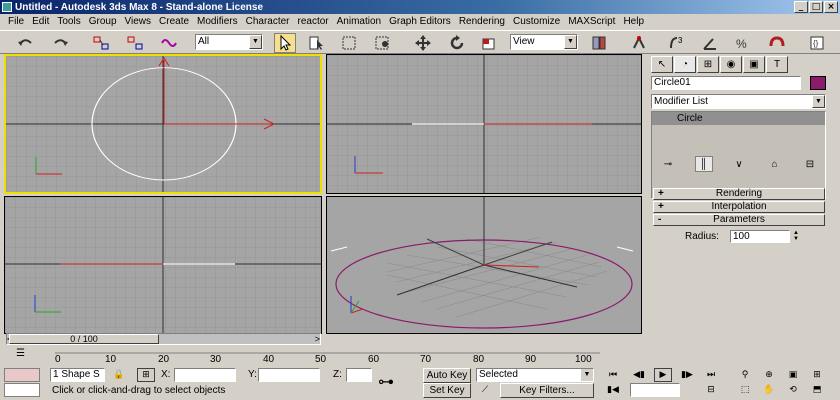 Image resolution: width=840 pixels, height=400 pixels. I want to click on pin-stack-button: ⊸, so click(668, 164).